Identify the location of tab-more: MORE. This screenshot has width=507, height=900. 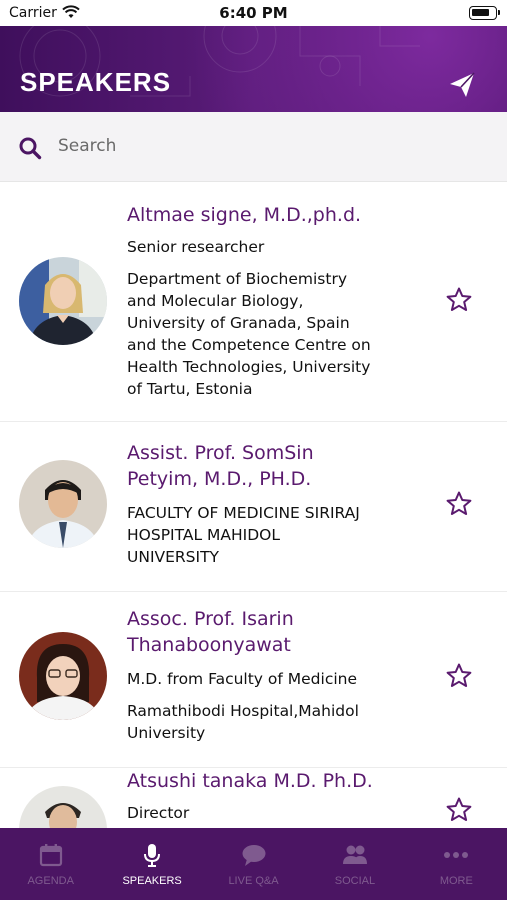
(456, 864).